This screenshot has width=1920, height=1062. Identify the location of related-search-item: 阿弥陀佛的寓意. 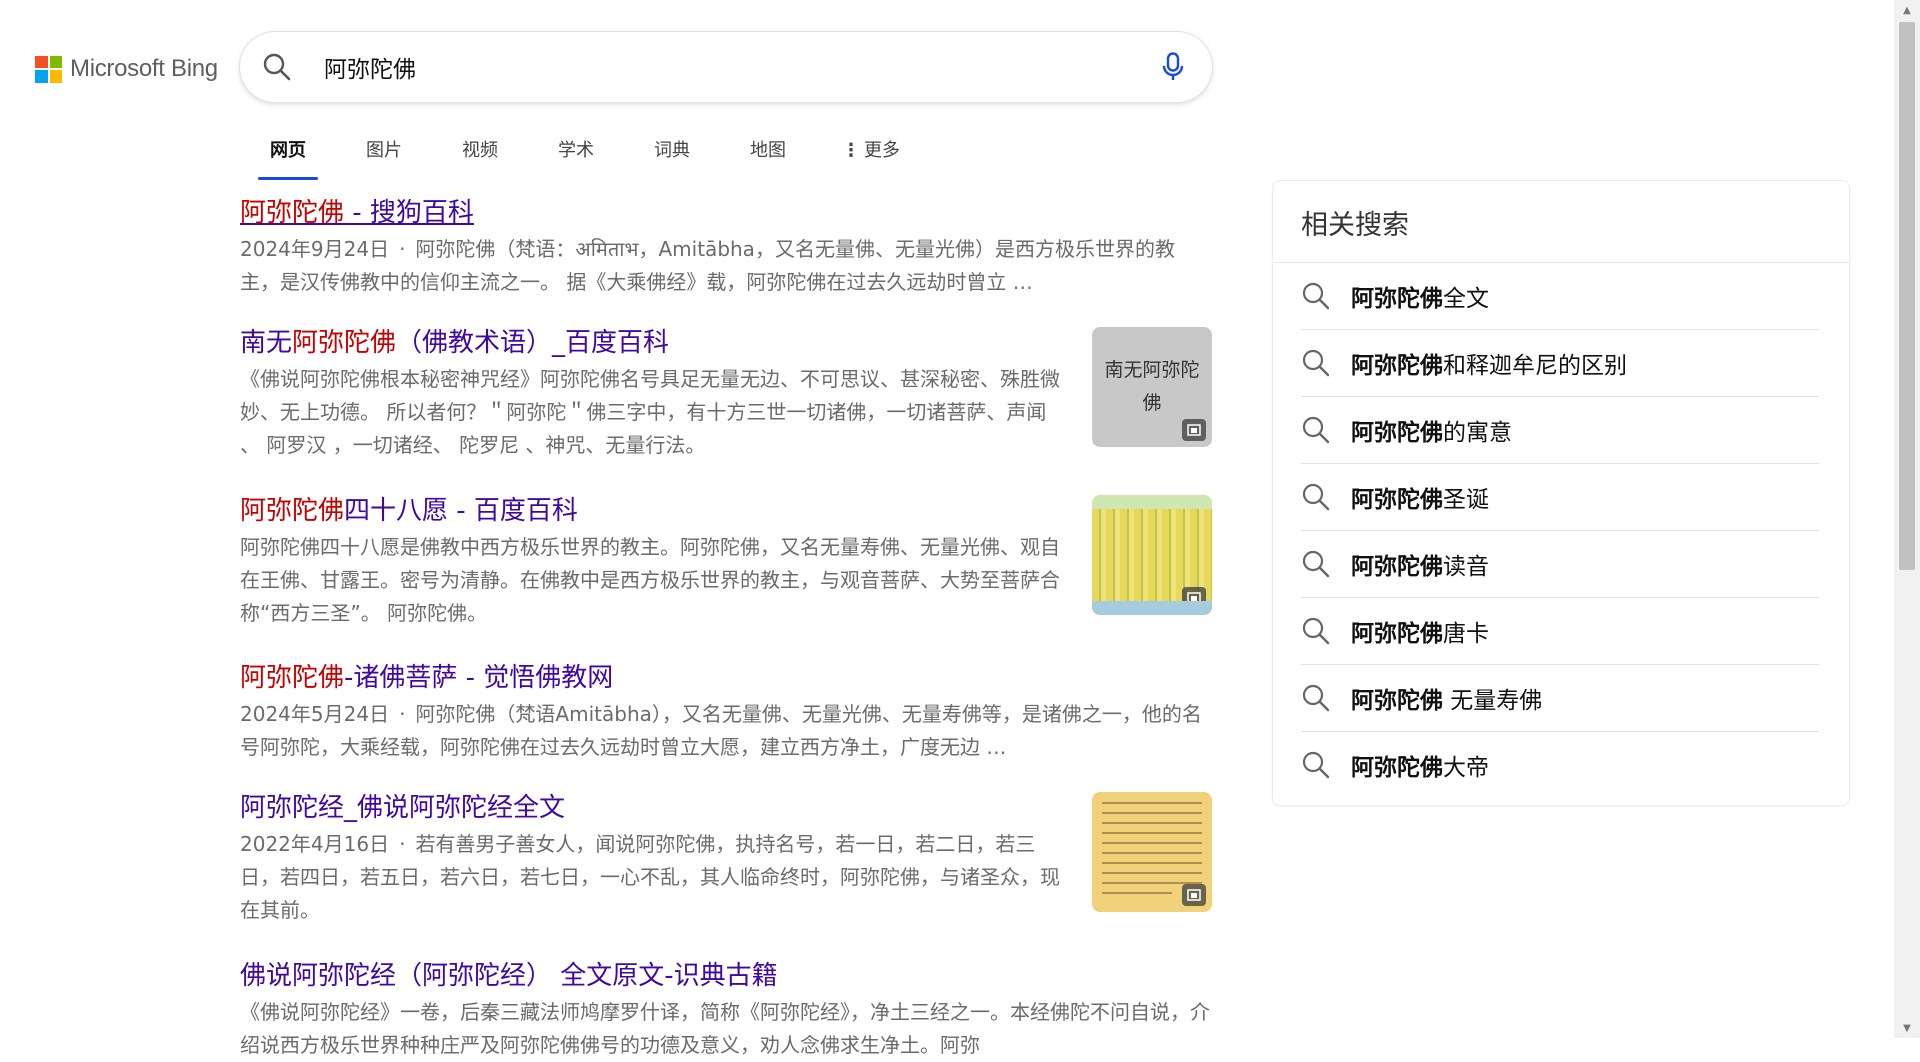
(1560, 430).